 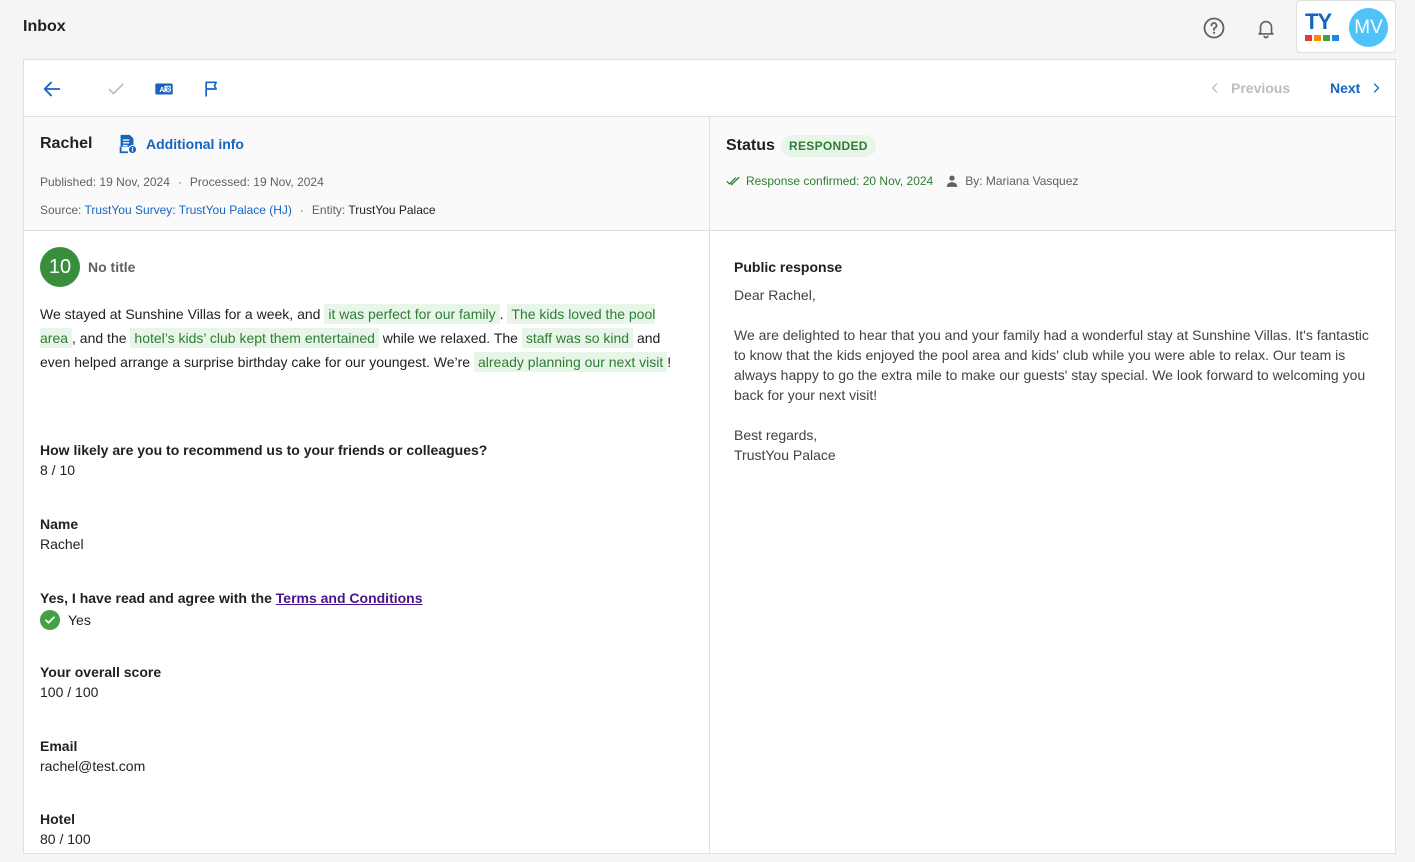 I want to click on reviewer-name: Rachel, so click(x=66, y=143).